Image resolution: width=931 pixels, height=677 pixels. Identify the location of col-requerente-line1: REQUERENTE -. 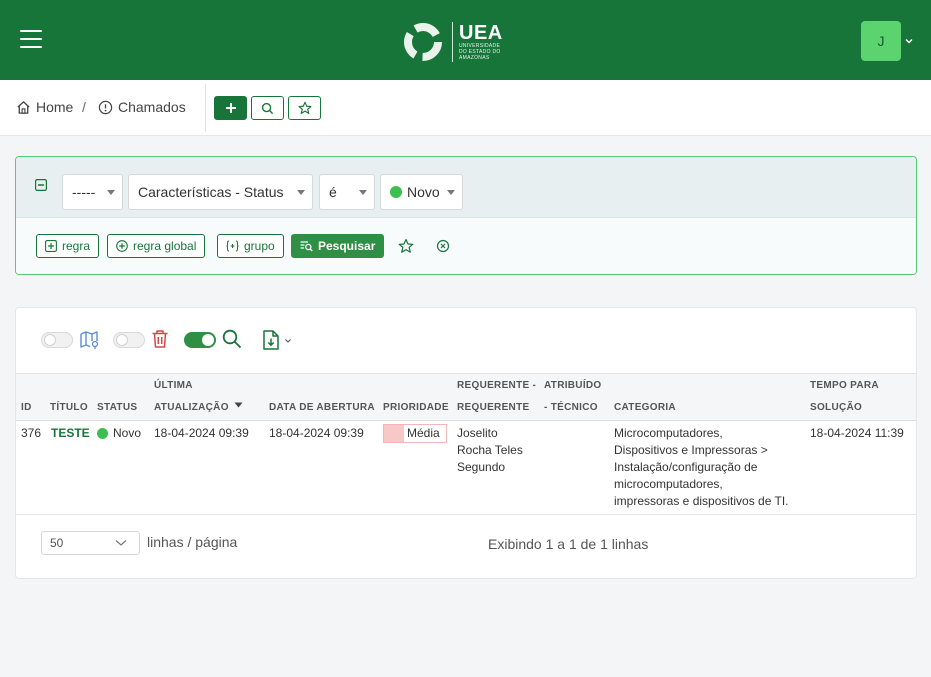
(496, 386).